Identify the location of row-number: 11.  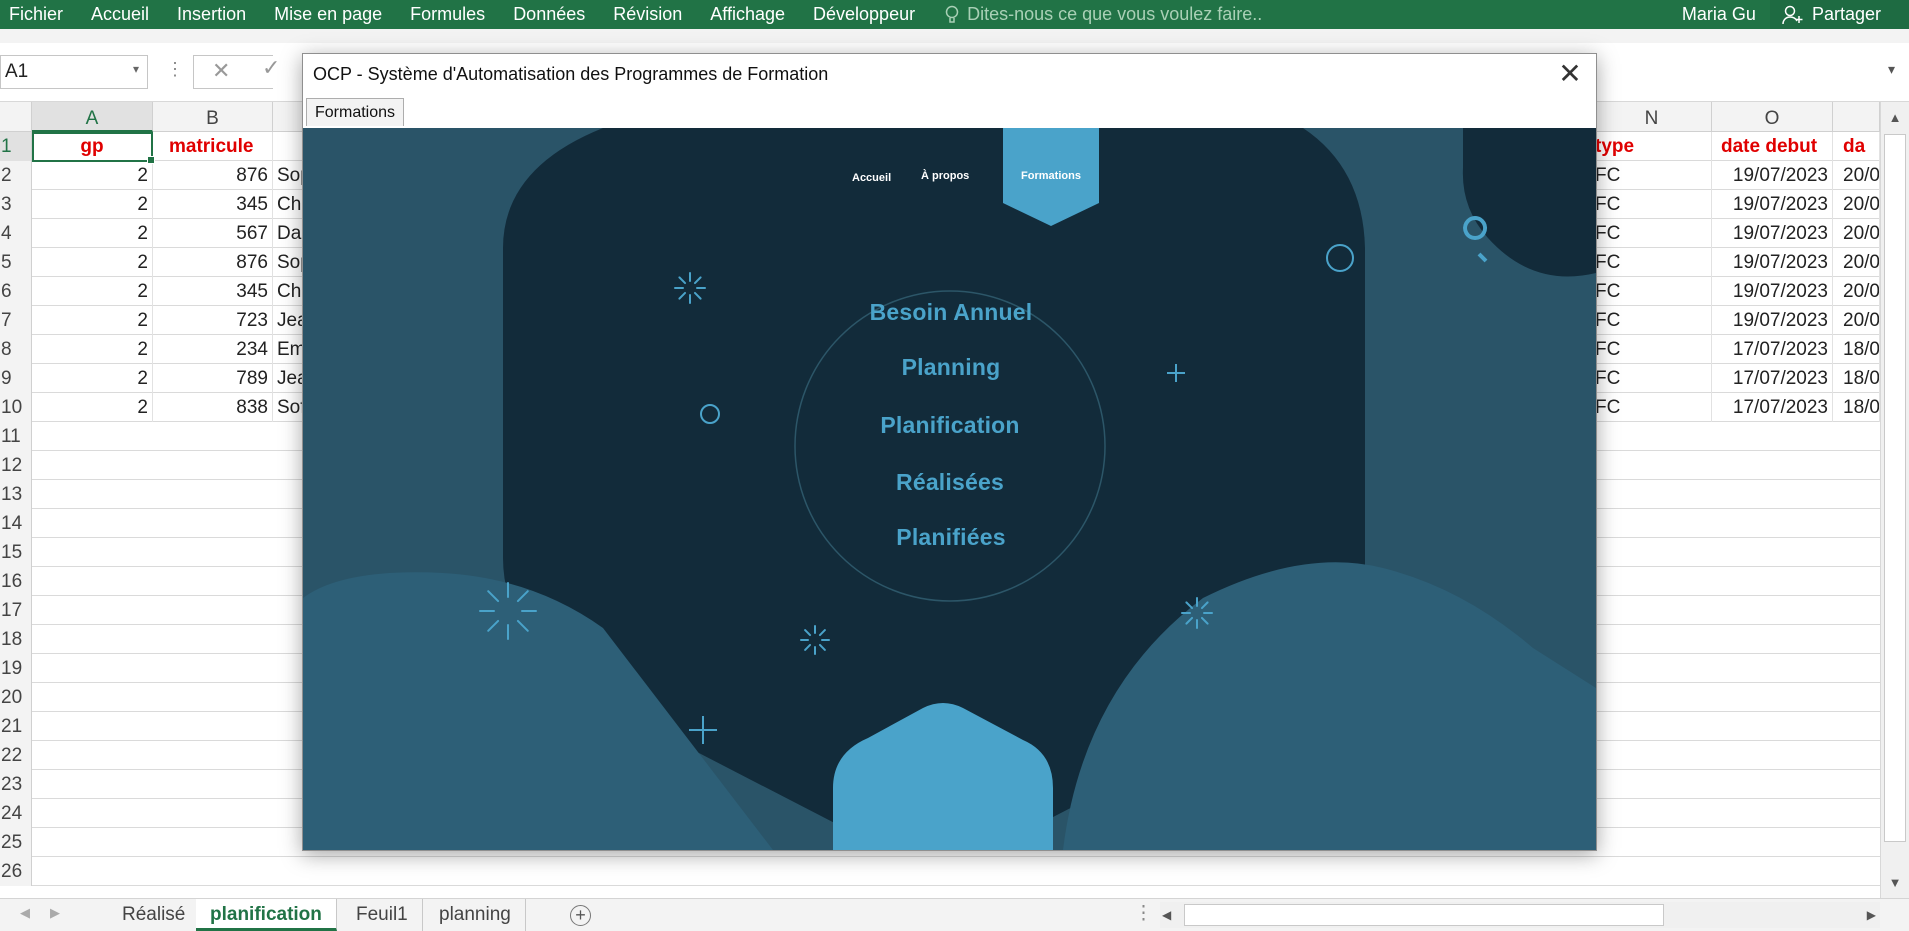
(16, 436).